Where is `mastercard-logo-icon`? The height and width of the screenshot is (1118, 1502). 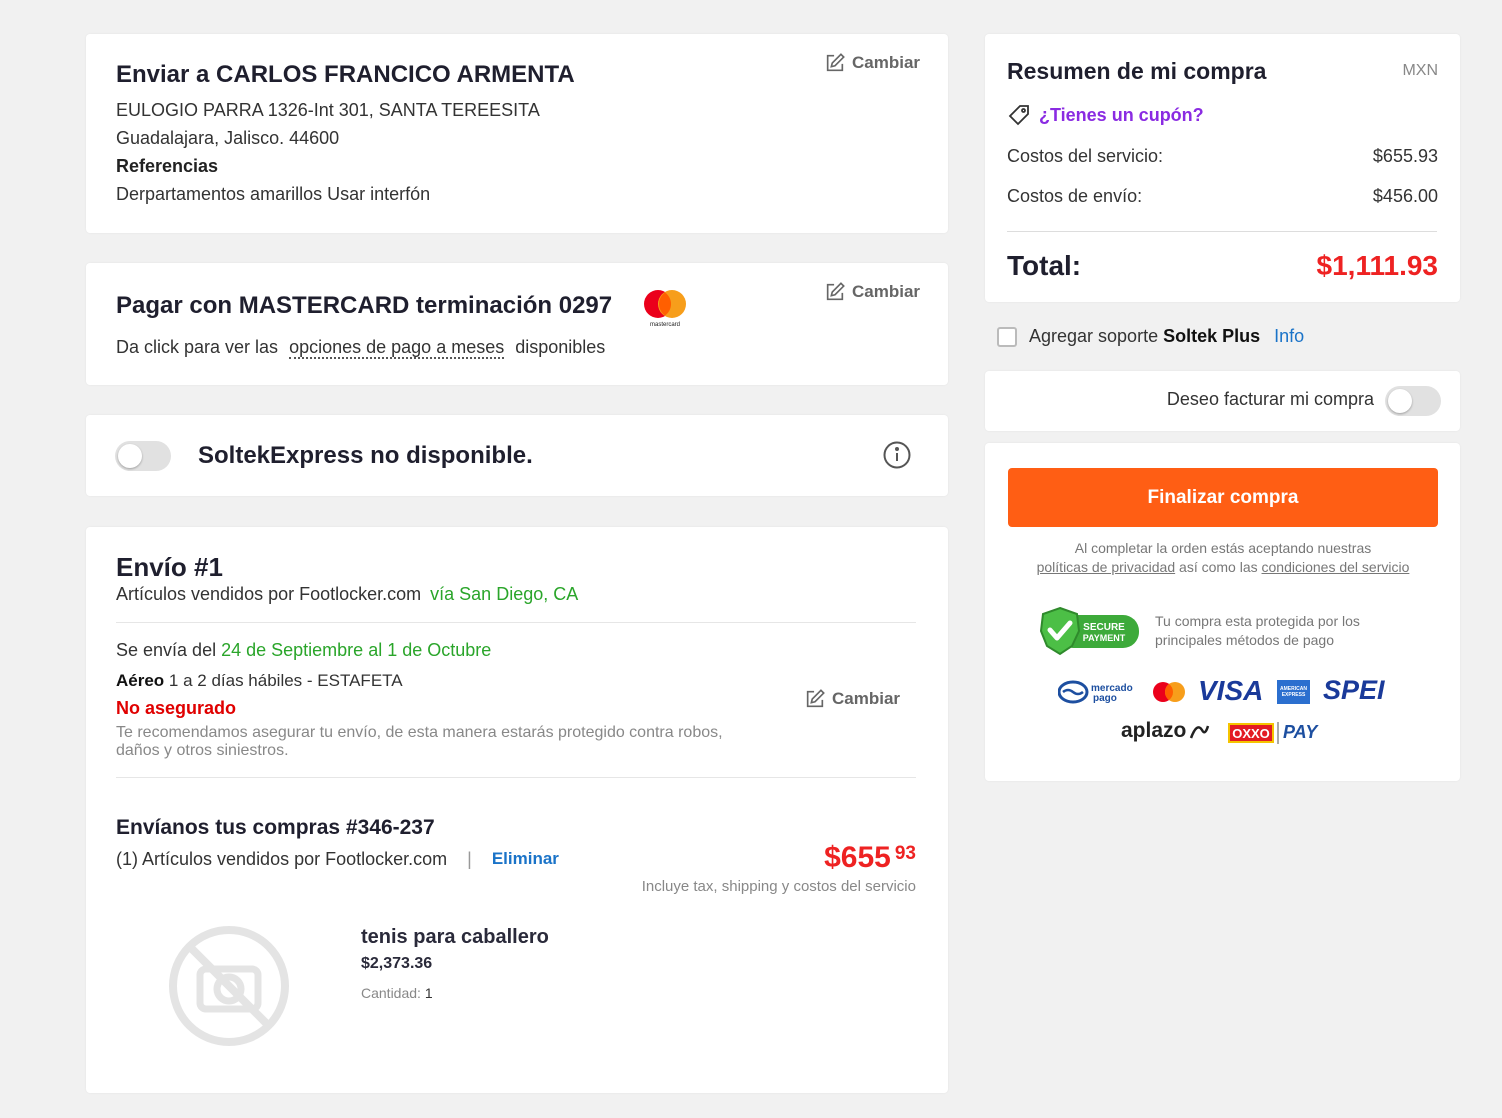
mastercard-logo-icon is located at coordinates (1169, 692).